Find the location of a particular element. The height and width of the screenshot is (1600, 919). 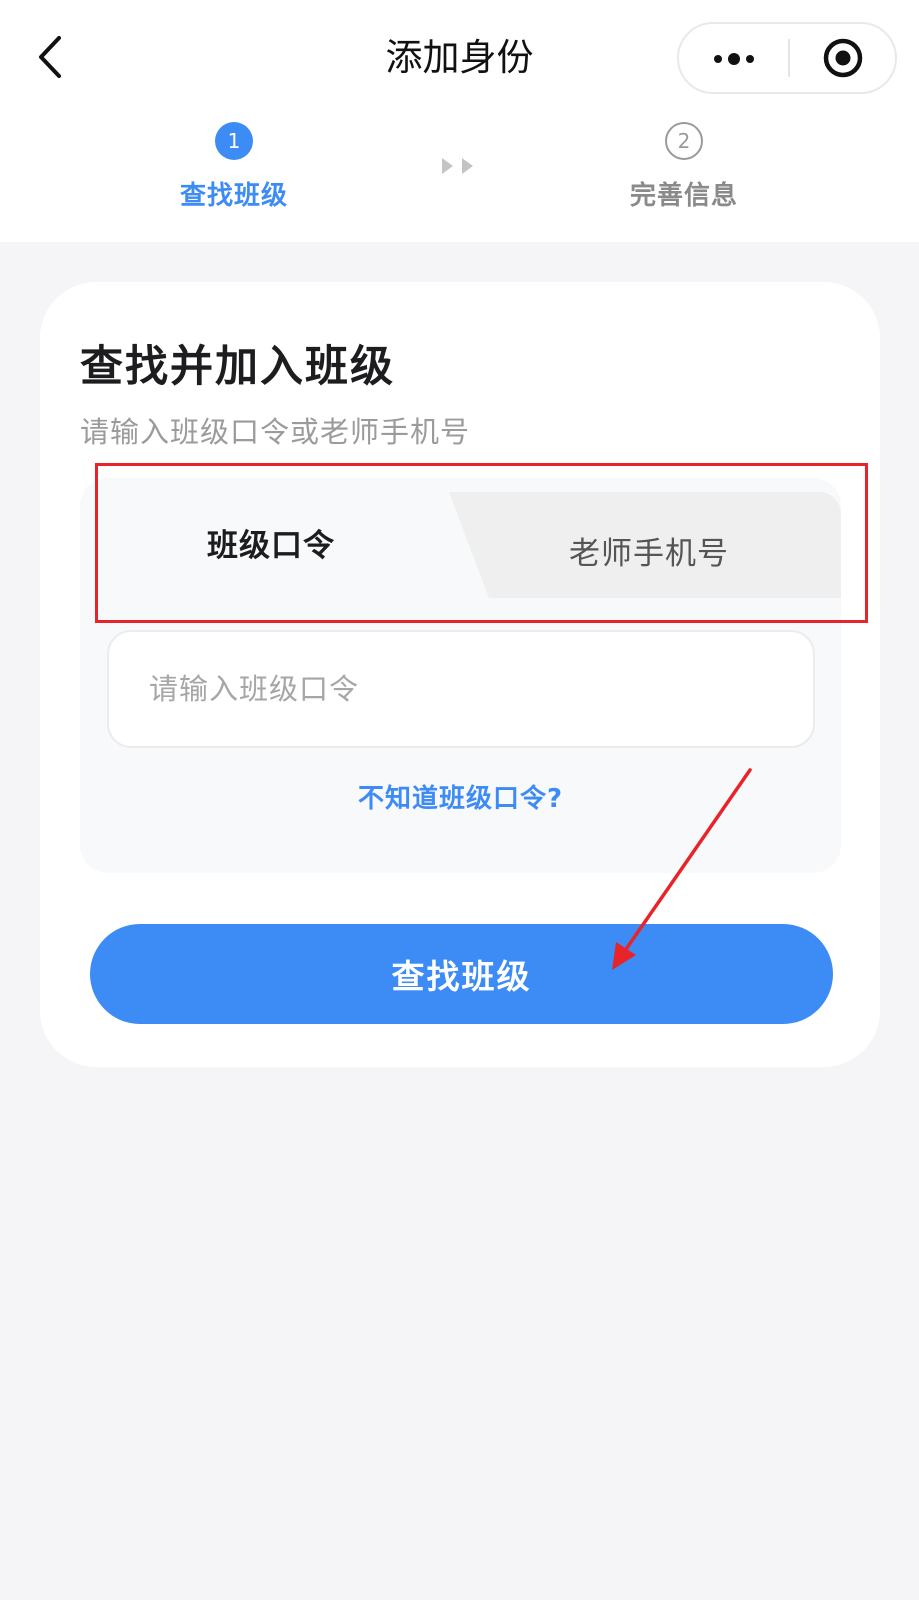

more-button is located at coordinates (733, 58).